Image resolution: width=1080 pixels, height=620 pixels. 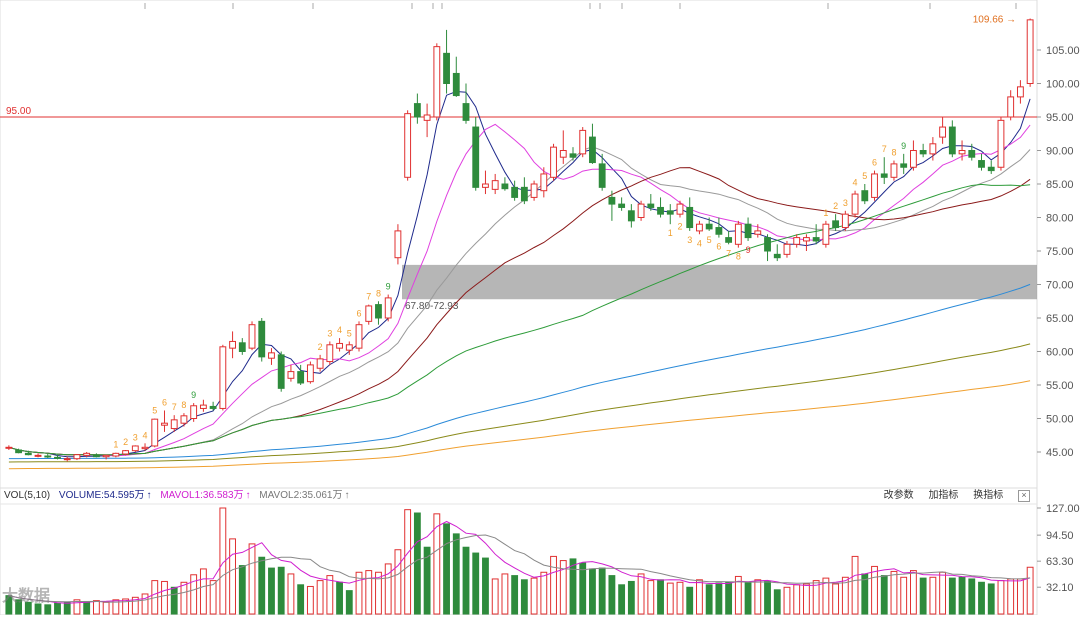 I want to click on close-panel-button: ×, so click(x=1024, y=496).